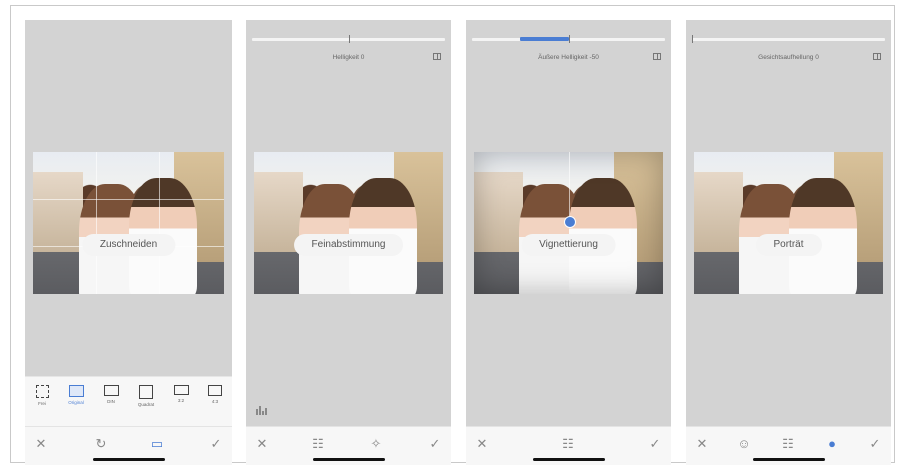 The height and width of the screenshot is (470, 898). I want to click on rotate-icon: ↻, so click(101, 444).